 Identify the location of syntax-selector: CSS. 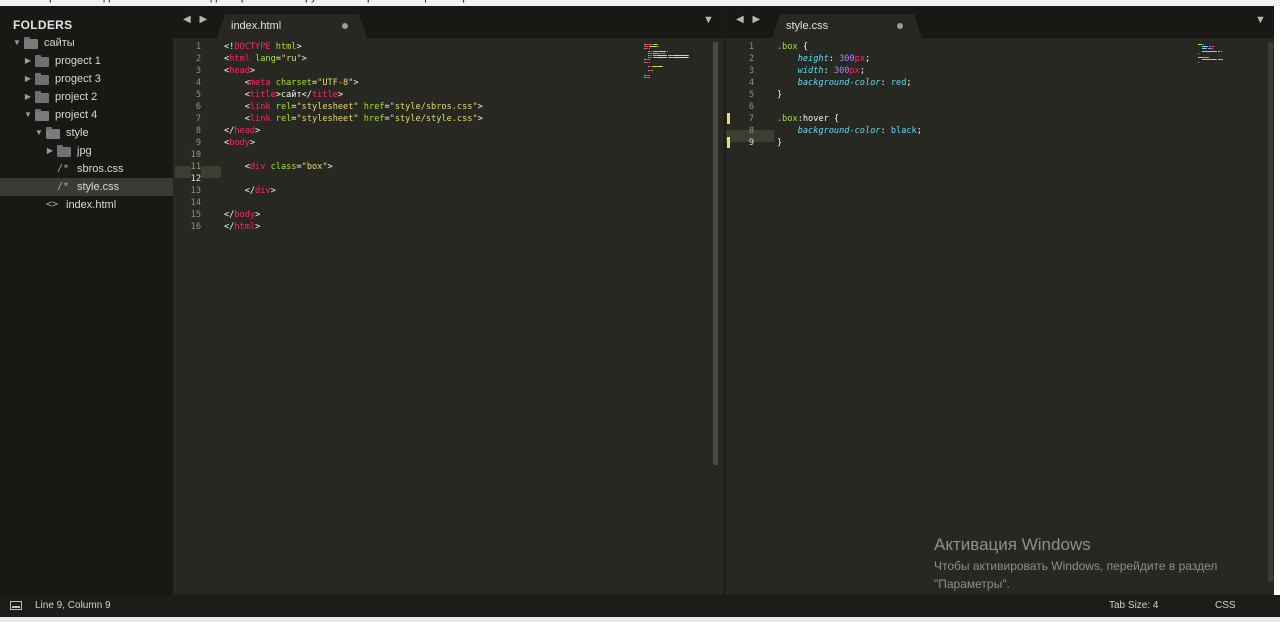
(1225, 606).